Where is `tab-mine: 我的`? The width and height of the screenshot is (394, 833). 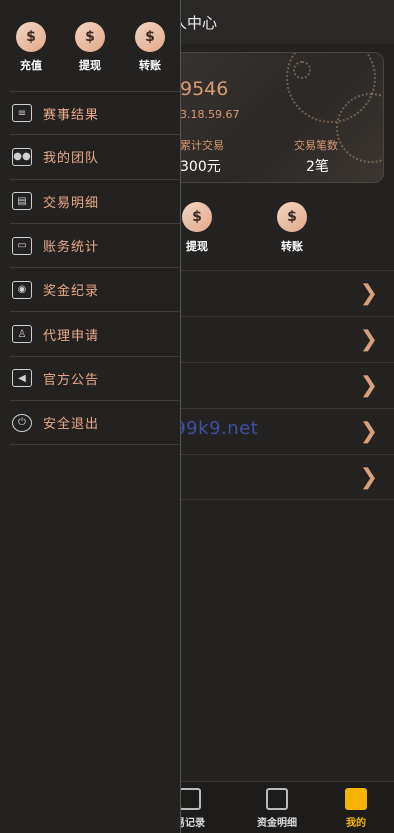
tab-mine: 我的 is located at coordinates (356, 808).